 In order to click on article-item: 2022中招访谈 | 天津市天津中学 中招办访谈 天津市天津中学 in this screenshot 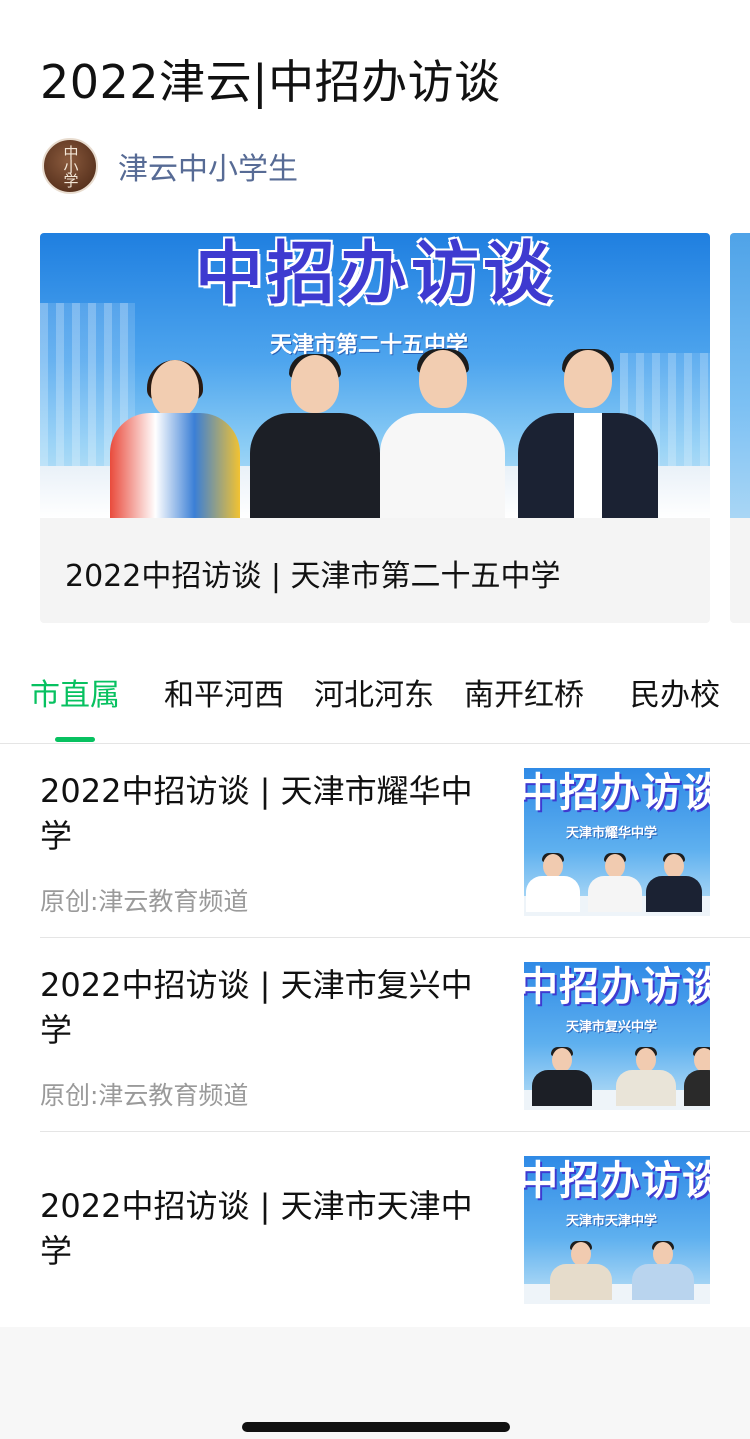, I will do `click(395, 1229)`.